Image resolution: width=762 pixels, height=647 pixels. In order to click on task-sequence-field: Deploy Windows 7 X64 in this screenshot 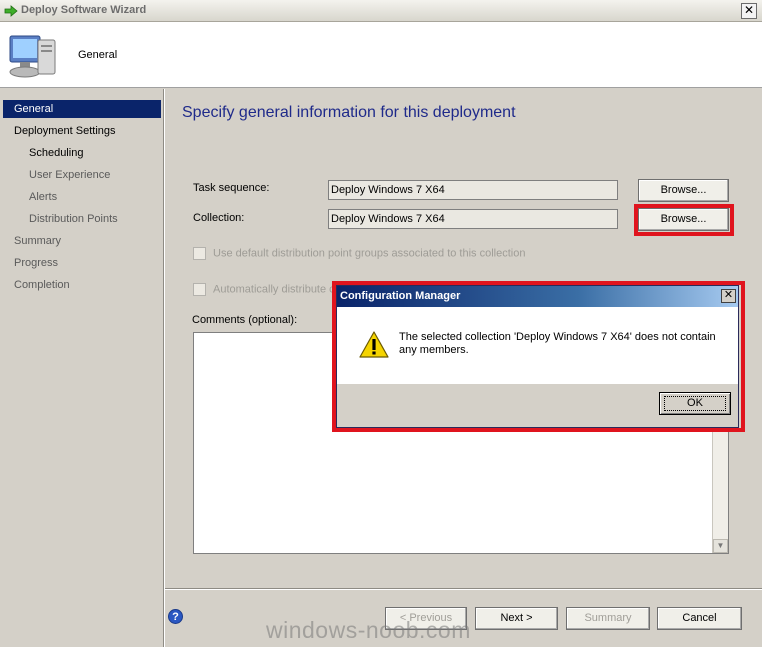, I will do `click(473, 190)`.